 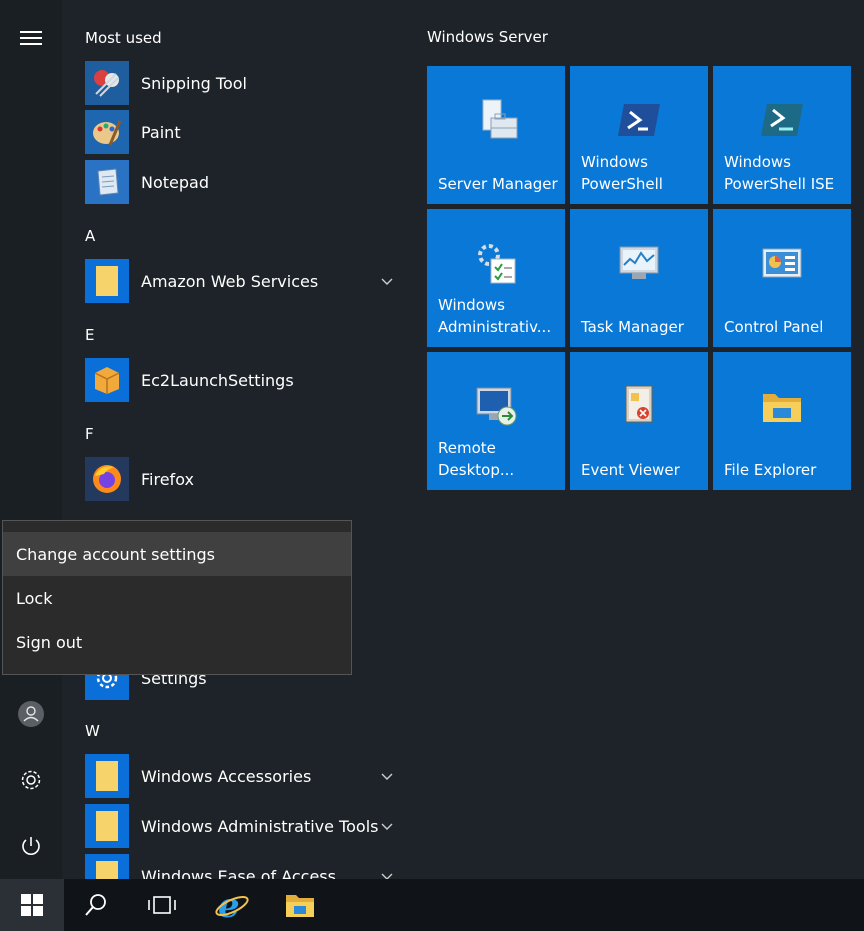 I want to click on app-item-snipping-tool: Snipping Tool, so click(x=234, y=83).